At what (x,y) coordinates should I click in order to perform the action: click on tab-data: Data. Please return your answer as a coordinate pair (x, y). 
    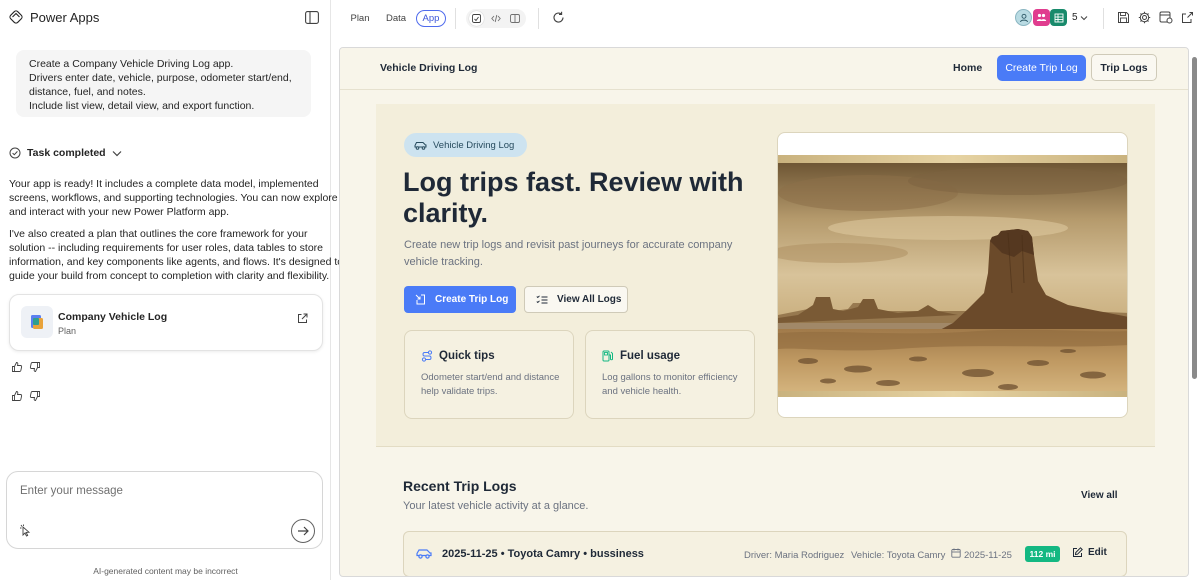
    Looking at the image, I should click on (396, 18).